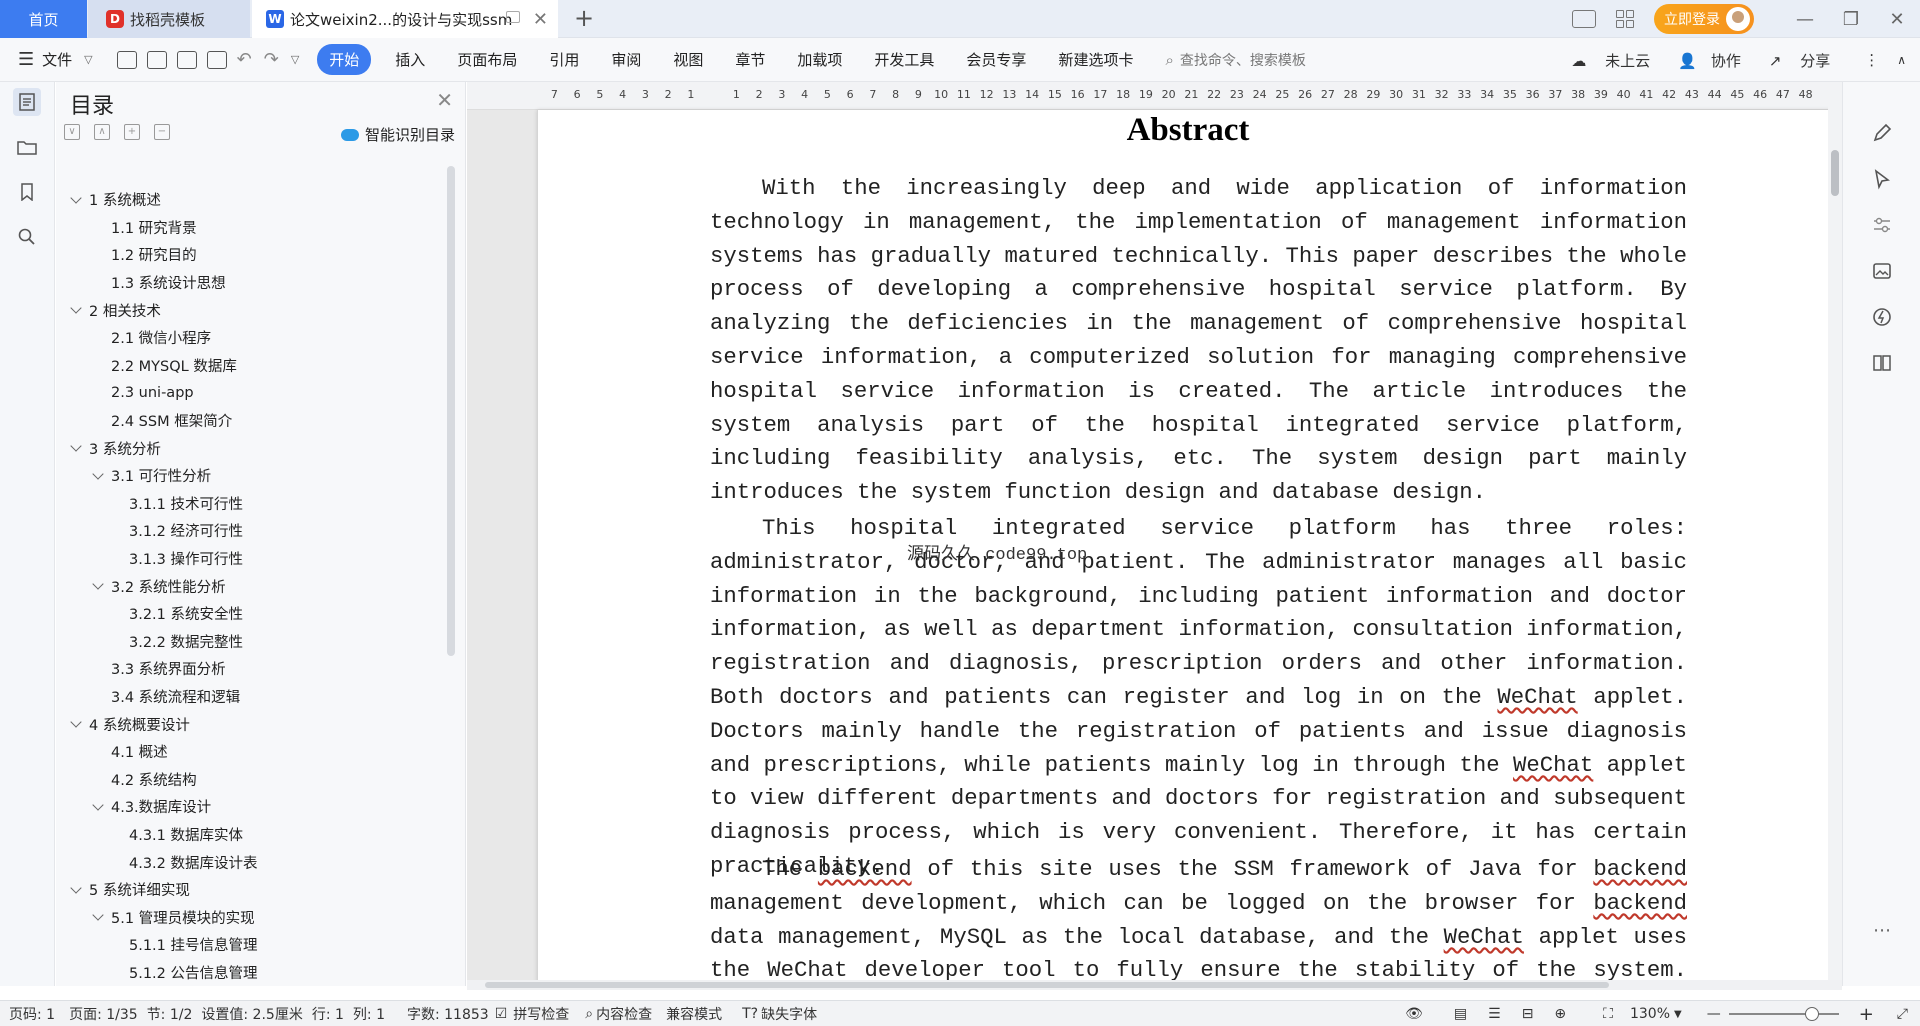 This screenshot has height=1026, width=1920. I want to click on horizontal-scroll-thumb, so click(1047, 985).